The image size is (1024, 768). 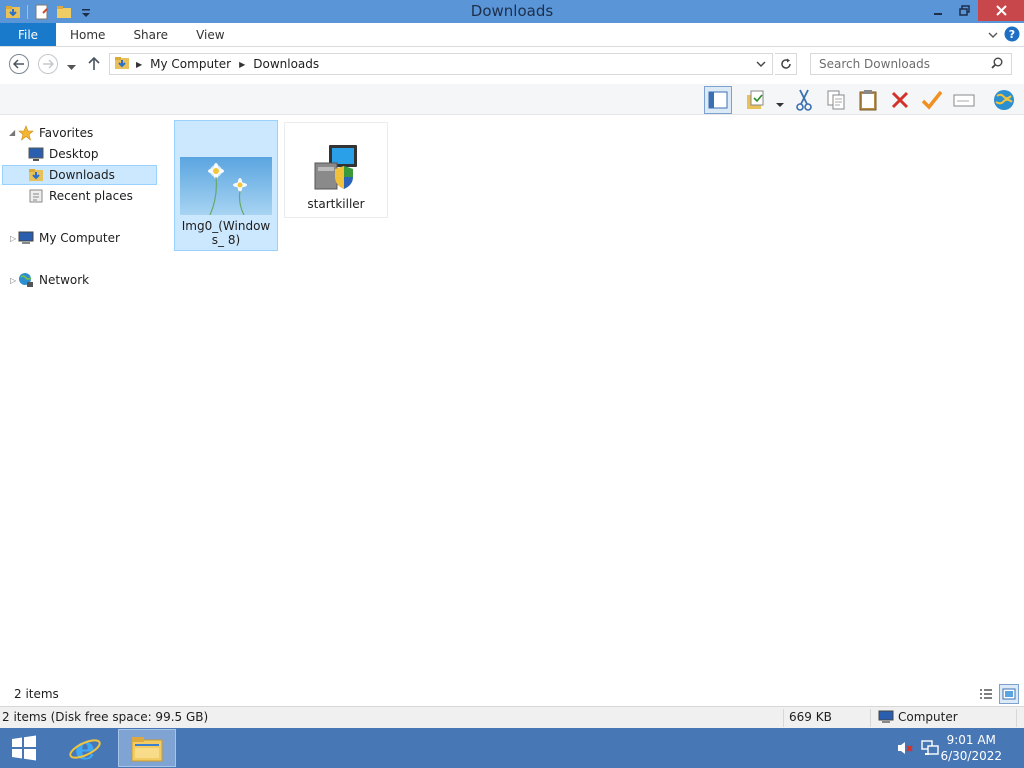 What do you see at coordinates (150, 34) in the screenshot?
I see `tab-share: Share` at bounding box center [150, 34].